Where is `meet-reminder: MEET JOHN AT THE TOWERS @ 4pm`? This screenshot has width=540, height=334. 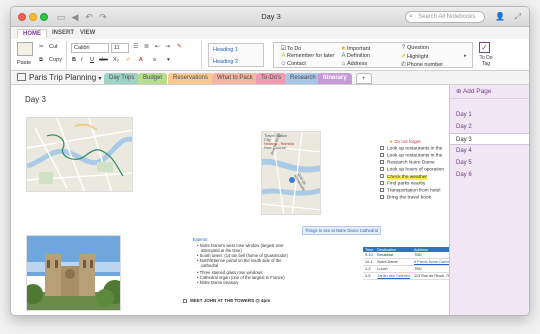
meet-reminder: MEET JOHN AT THE TOWERS @ 4pm is located at coordinates (226, 300).